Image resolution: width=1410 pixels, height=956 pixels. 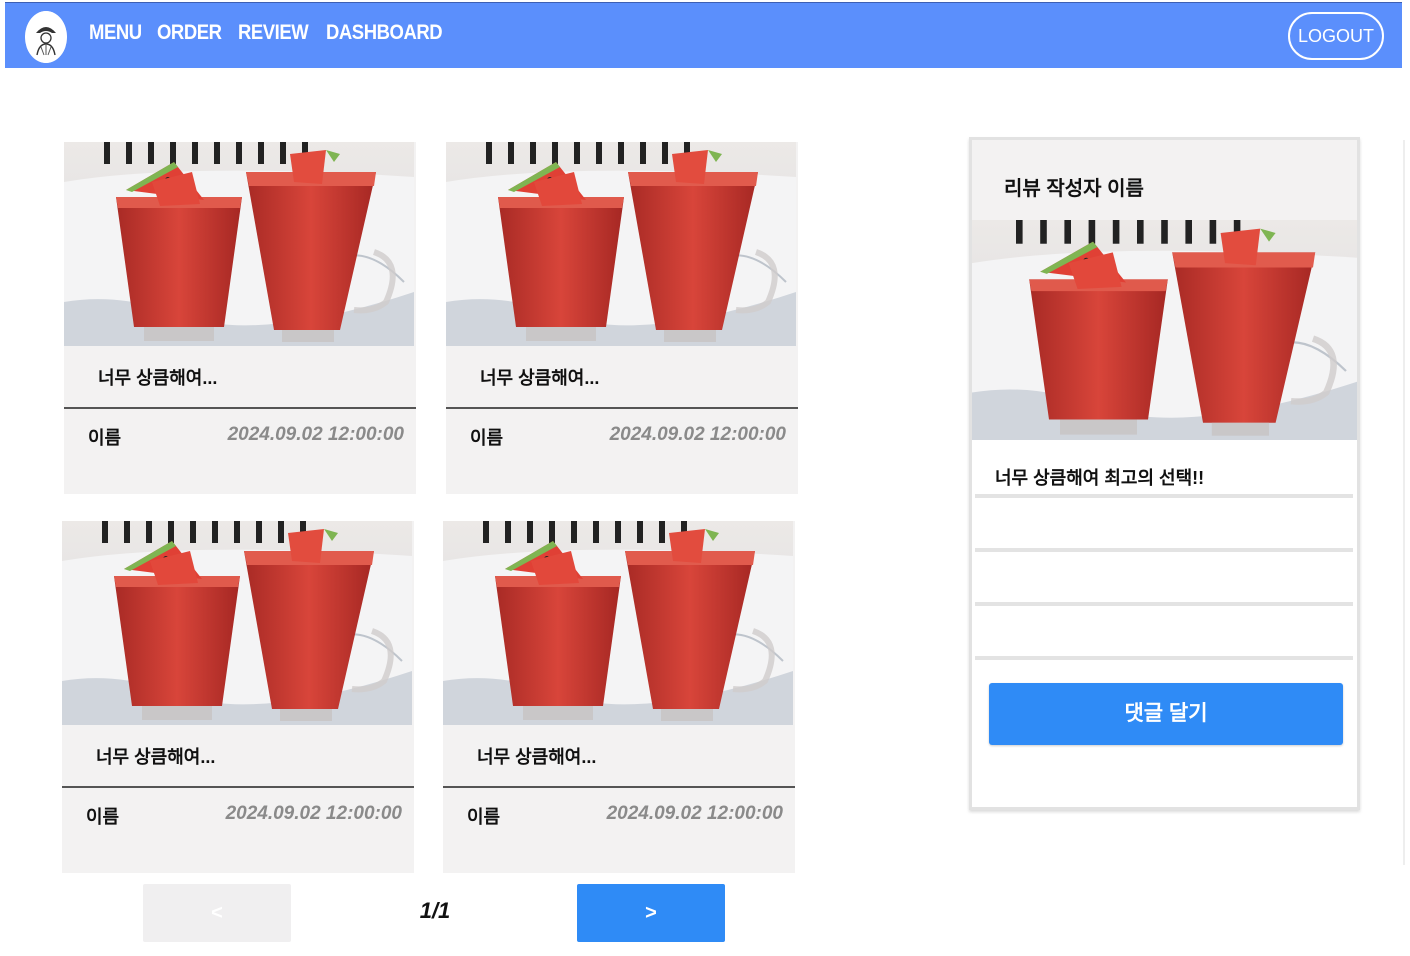 I want to click on page-indicator: 1/1, so click(x=435, y=910).